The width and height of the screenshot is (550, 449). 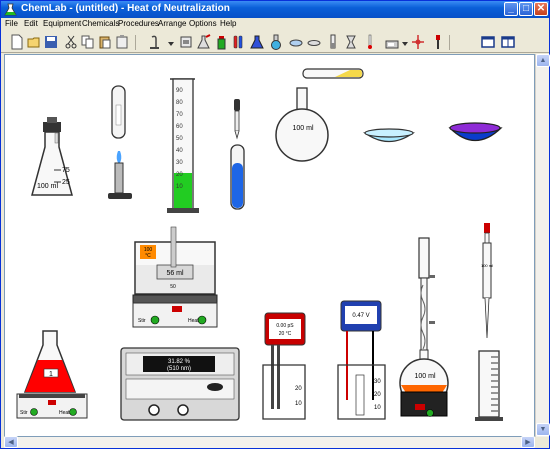 I want to click on balance-options-icon, so click(x=405, y=42).